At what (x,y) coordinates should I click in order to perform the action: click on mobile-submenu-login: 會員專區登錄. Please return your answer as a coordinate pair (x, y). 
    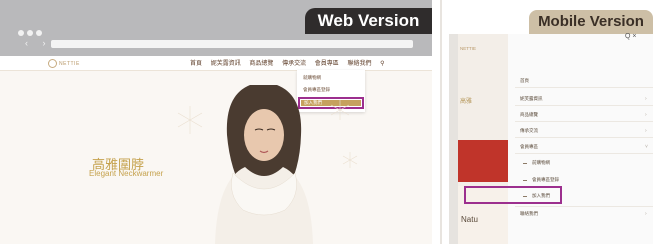
    Looking at the image, I should click on (545, 180).